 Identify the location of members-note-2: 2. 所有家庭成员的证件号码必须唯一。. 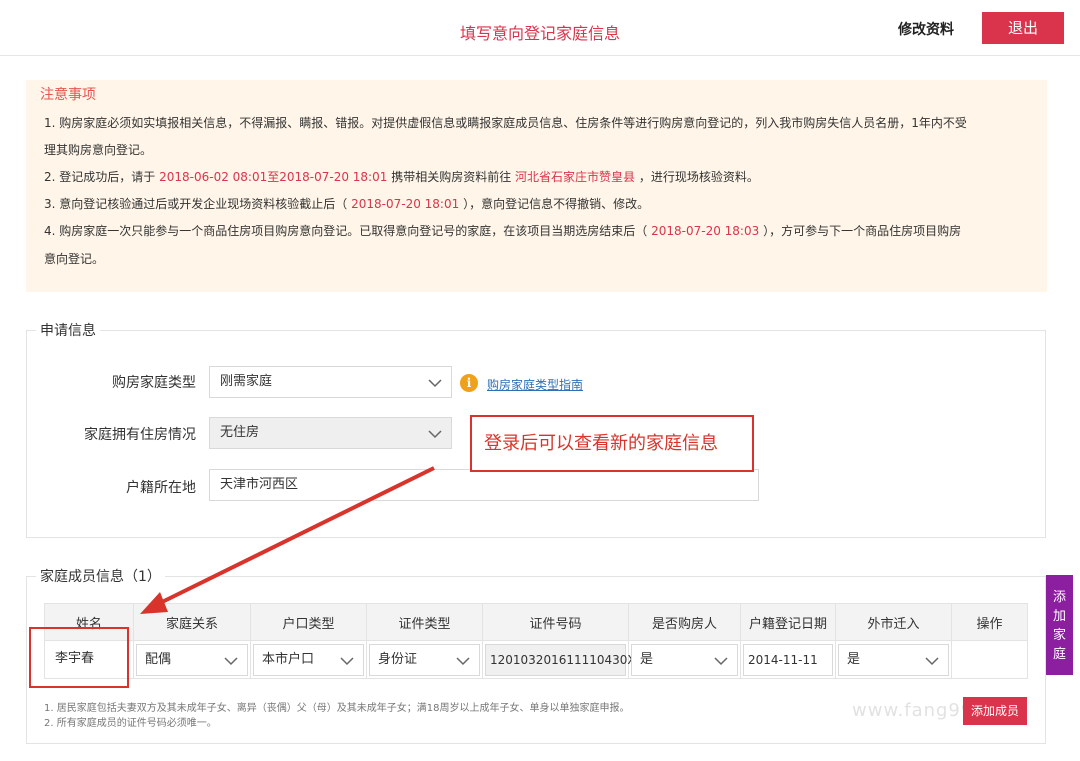
(130, 723).